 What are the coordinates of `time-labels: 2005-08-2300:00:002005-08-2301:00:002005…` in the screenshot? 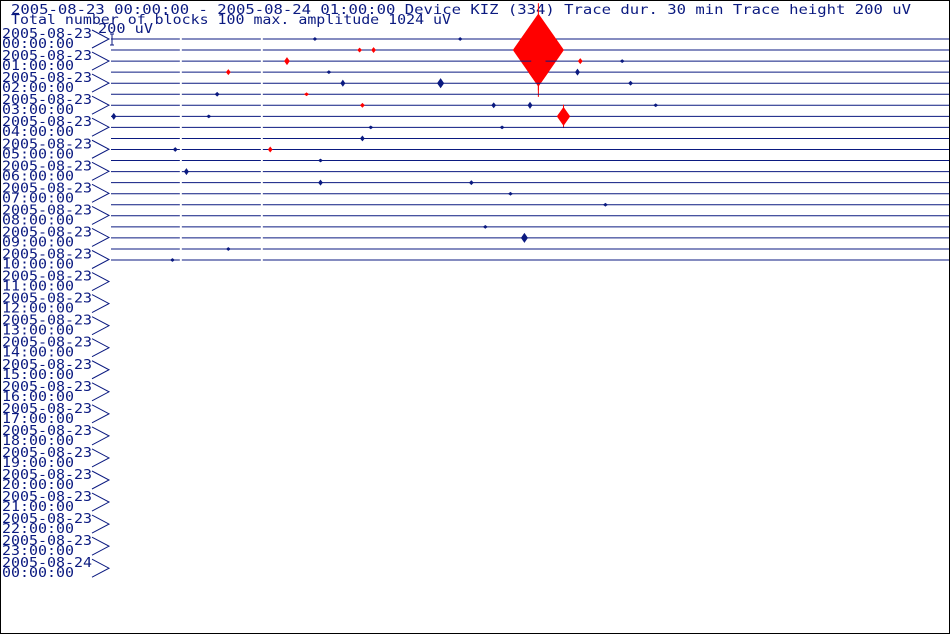 It's located at (56, 303).